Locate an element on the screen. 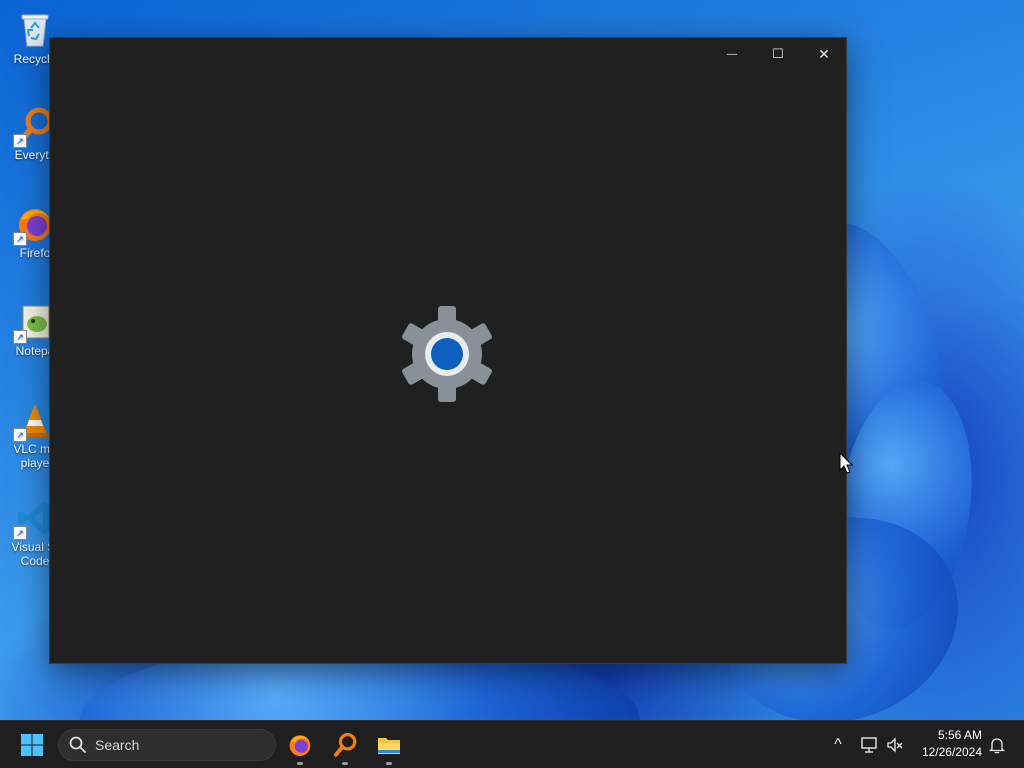 This screenshot has width=1024, height=768. clock-date: 12/26/2024 is located at coordinates (951, 752).